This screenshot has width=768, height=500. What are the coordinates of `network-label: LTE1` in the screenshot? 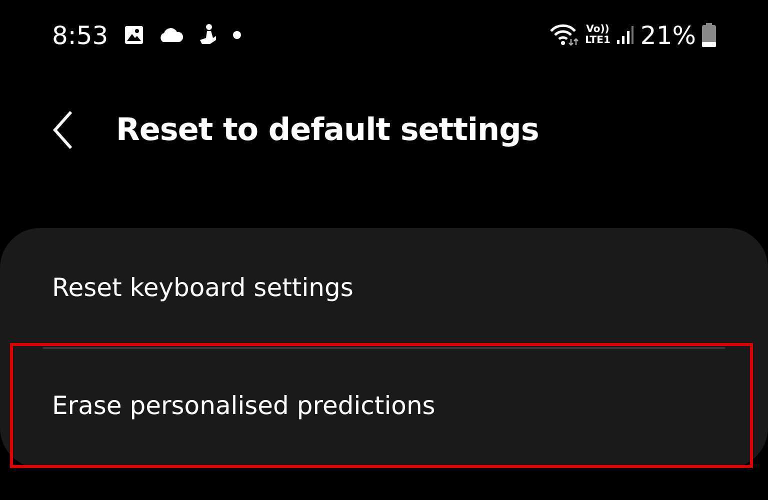 It's located at (597, 40).